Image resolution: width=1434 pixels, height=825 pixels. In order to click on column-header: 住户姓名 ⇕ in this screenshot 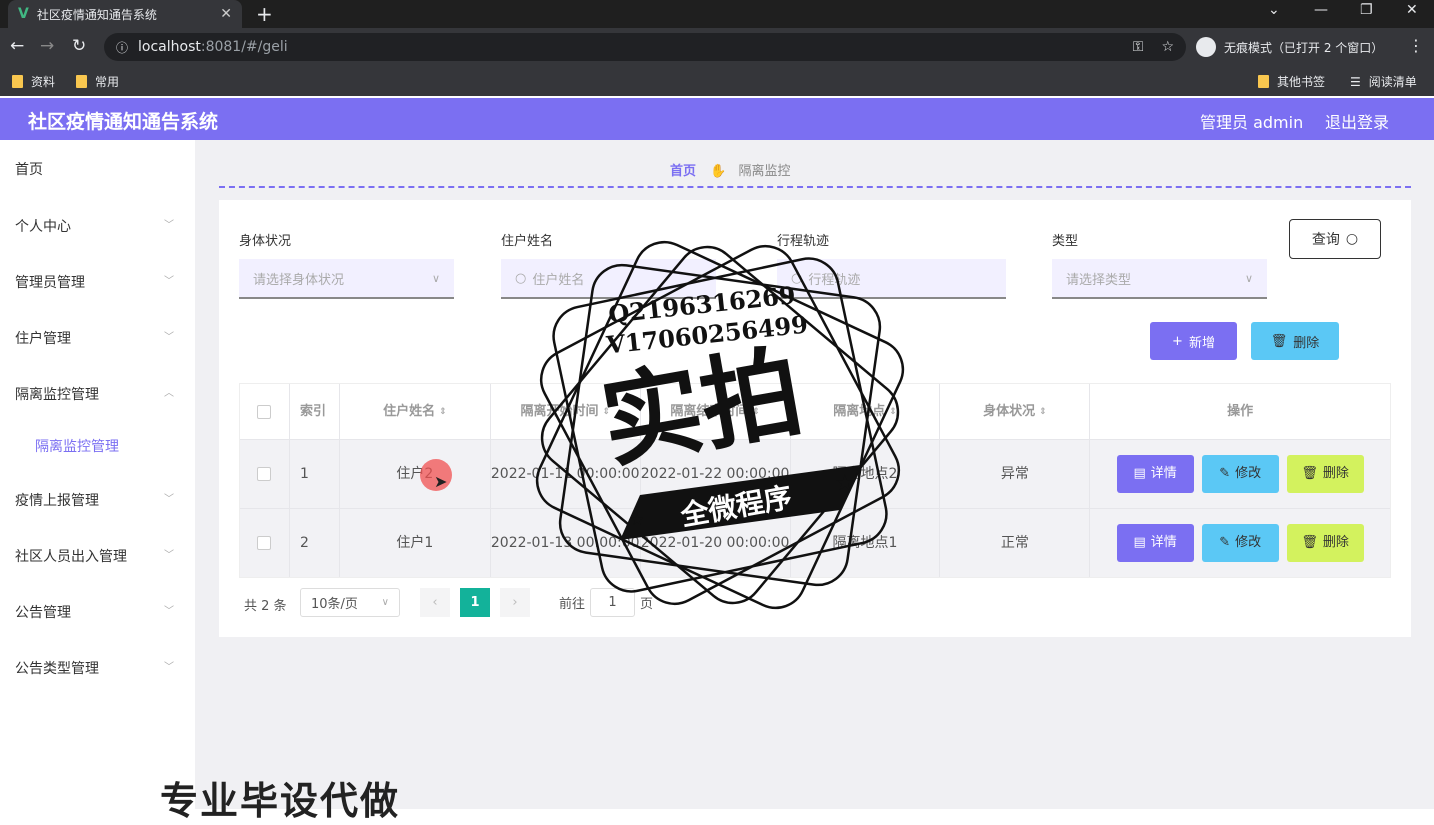, I will do `click(415, 411)`.